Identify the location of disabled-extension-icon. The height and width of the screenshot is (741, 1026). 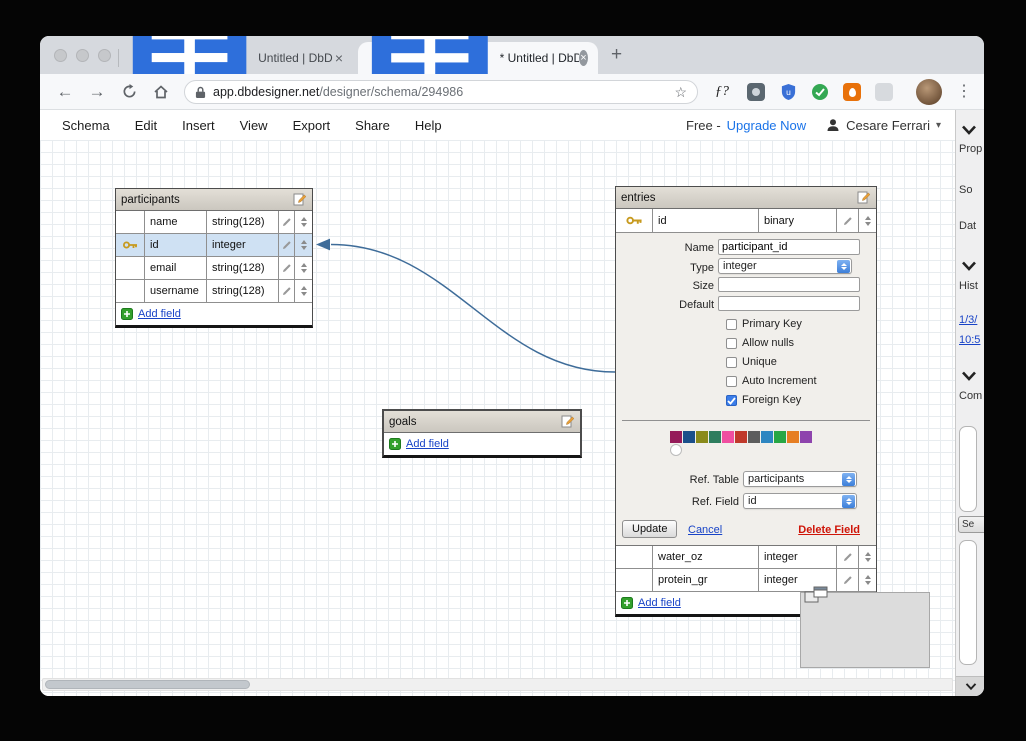
(884, 92).